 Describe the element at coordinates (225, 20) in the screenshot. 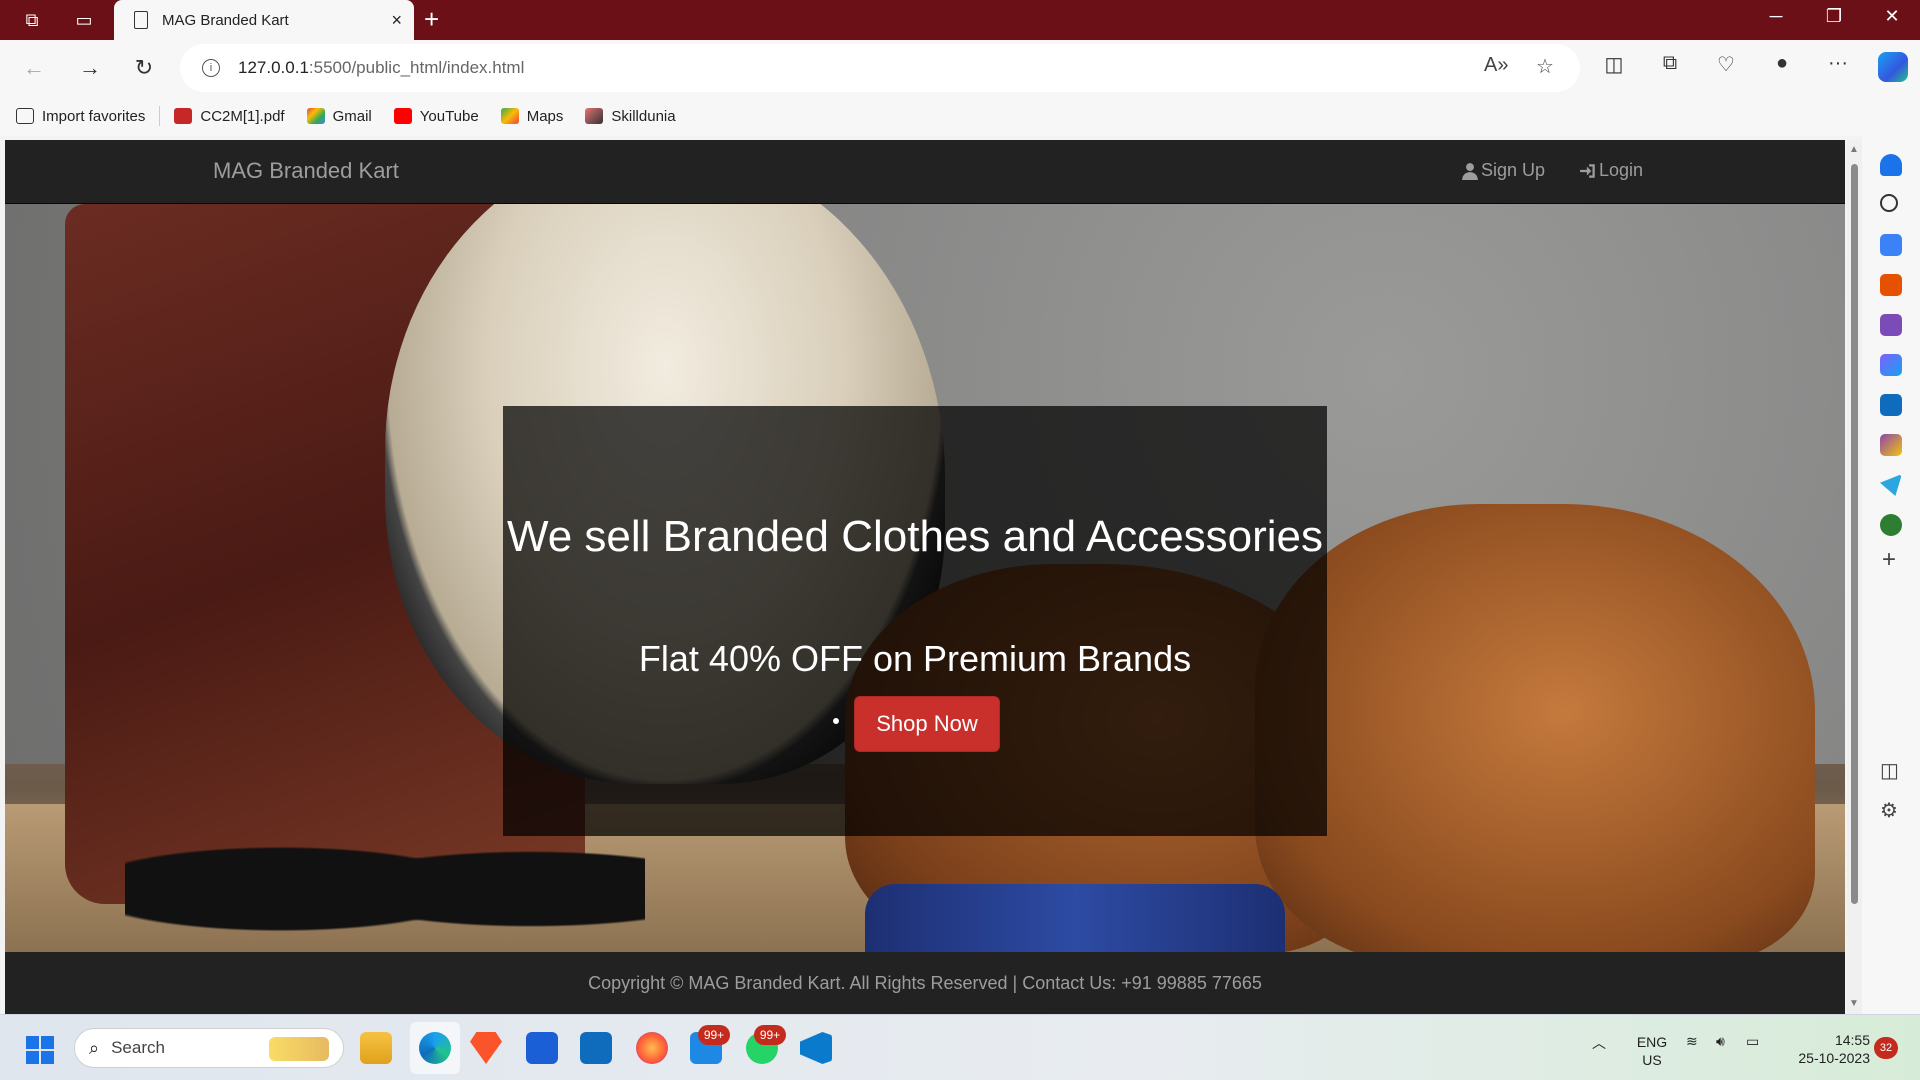

I see `tab-title: MAG Branded Kart` at that location.